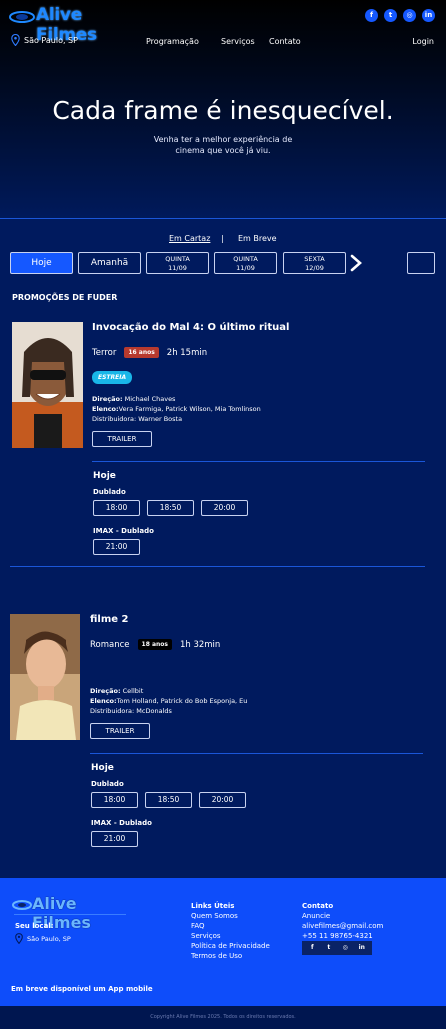 This screenshot has width=446, height=1029. Describe the element at coordinates (337, 948) in the screenshot. I see `footer-social-links: f t ◎ in` at that location.